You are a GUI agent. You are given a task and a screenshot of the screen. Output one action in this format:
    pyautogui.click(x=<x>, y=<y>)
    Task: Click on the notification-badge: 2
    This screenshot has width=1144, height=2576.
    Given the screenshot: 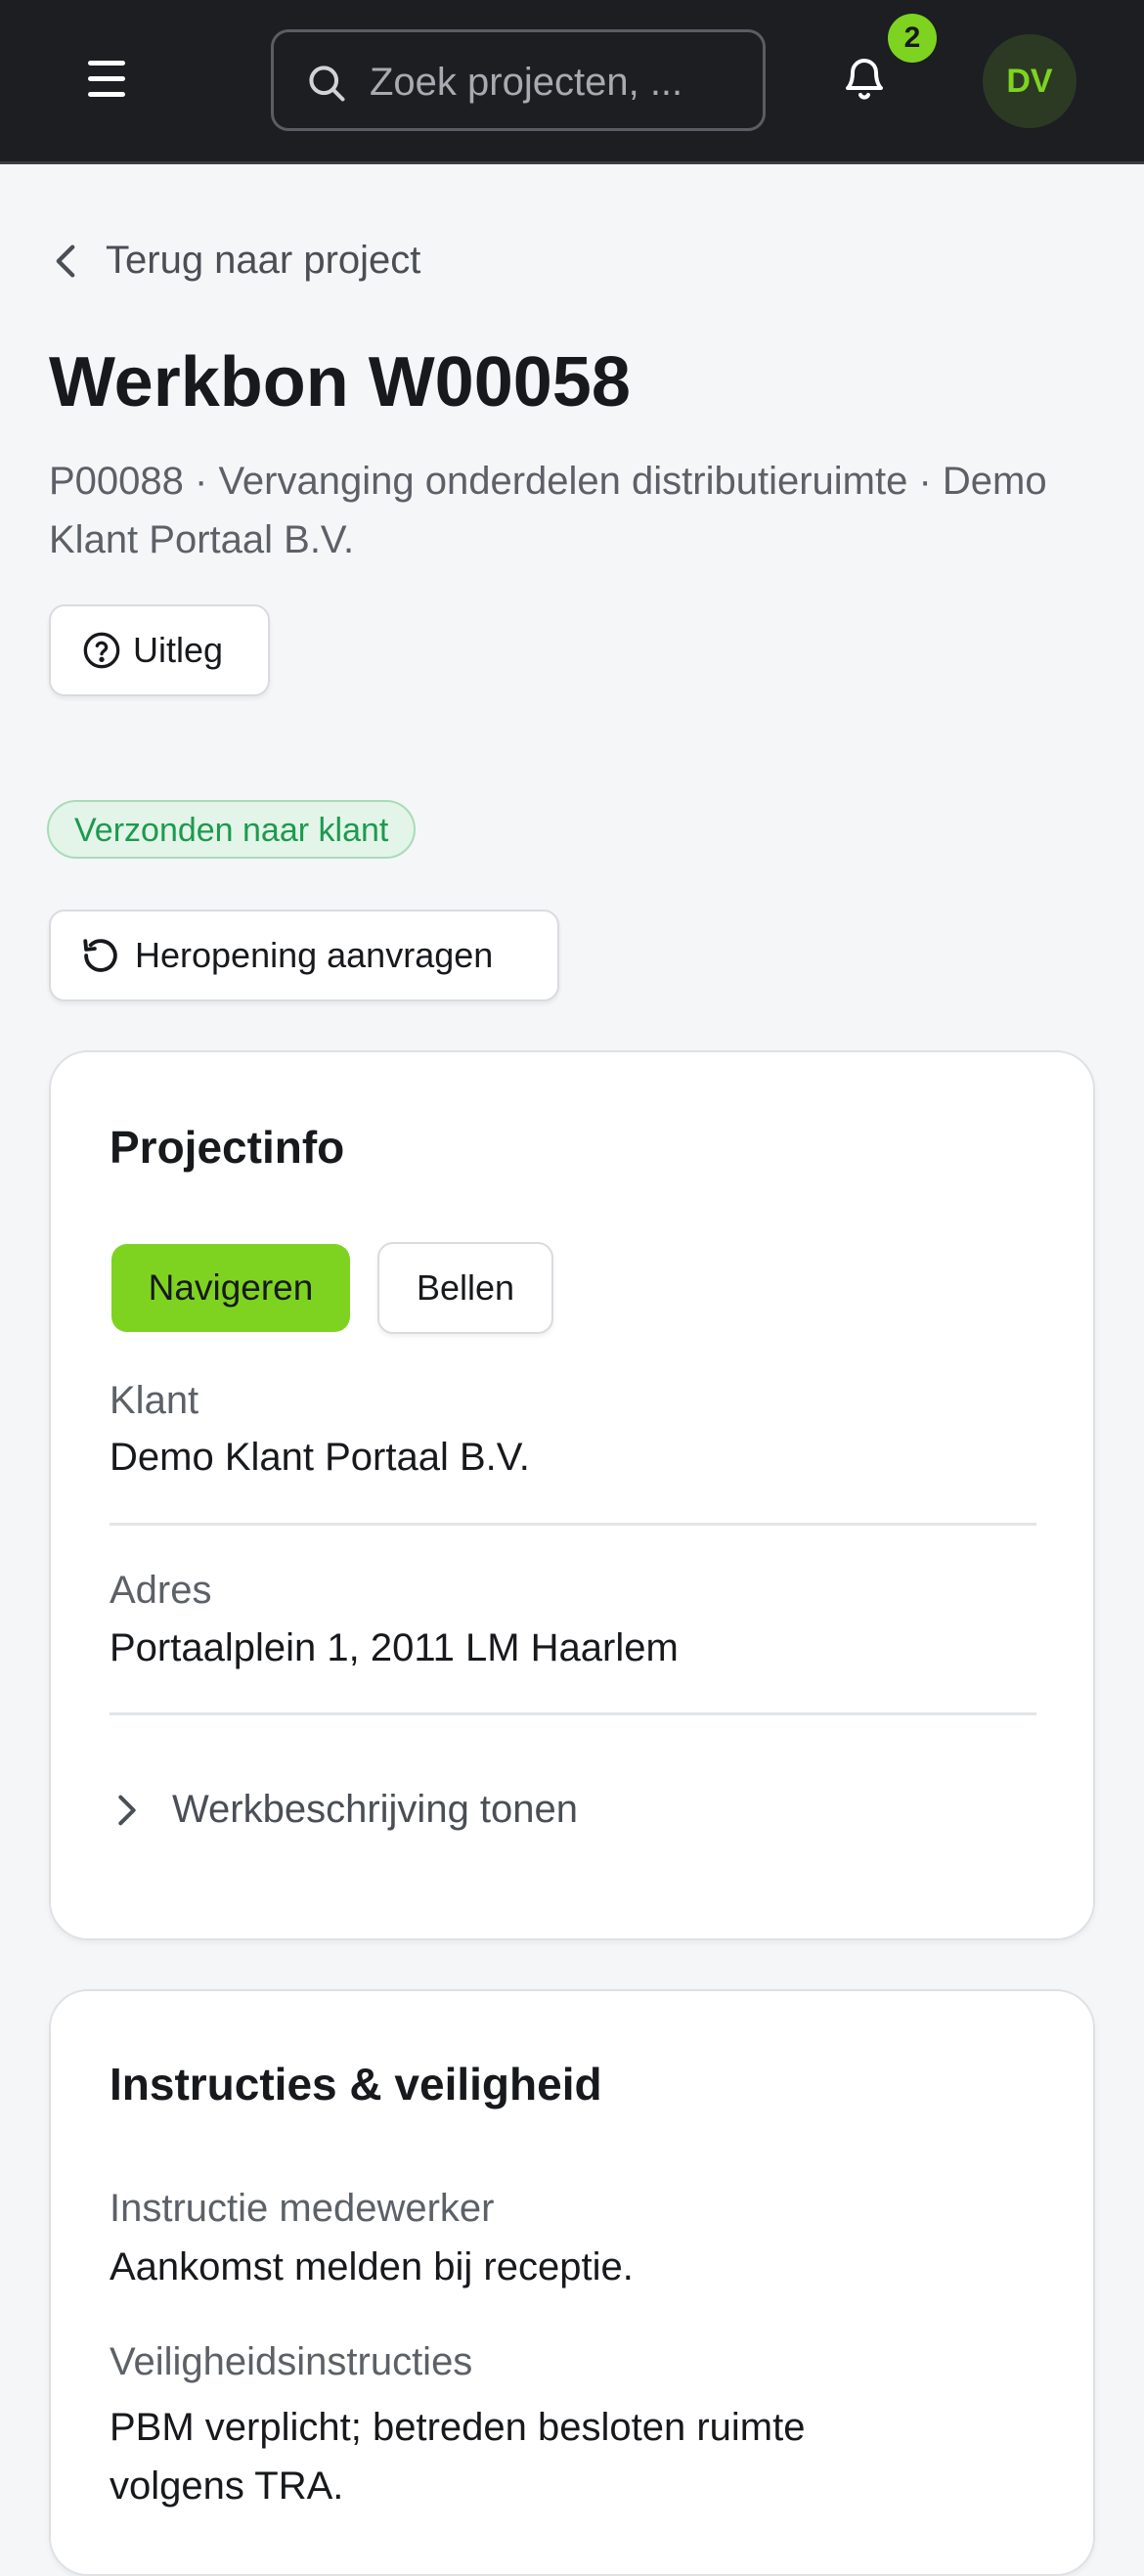 What is the action you would take?
    pyautogui.click(x=912, y=38)
    